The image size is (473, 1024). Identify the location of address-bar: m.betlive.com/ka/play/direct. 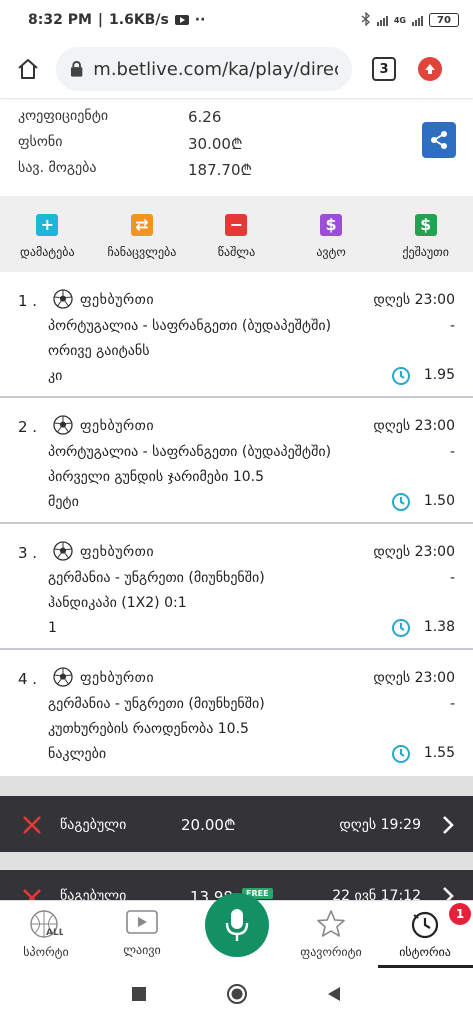
(204, 69).